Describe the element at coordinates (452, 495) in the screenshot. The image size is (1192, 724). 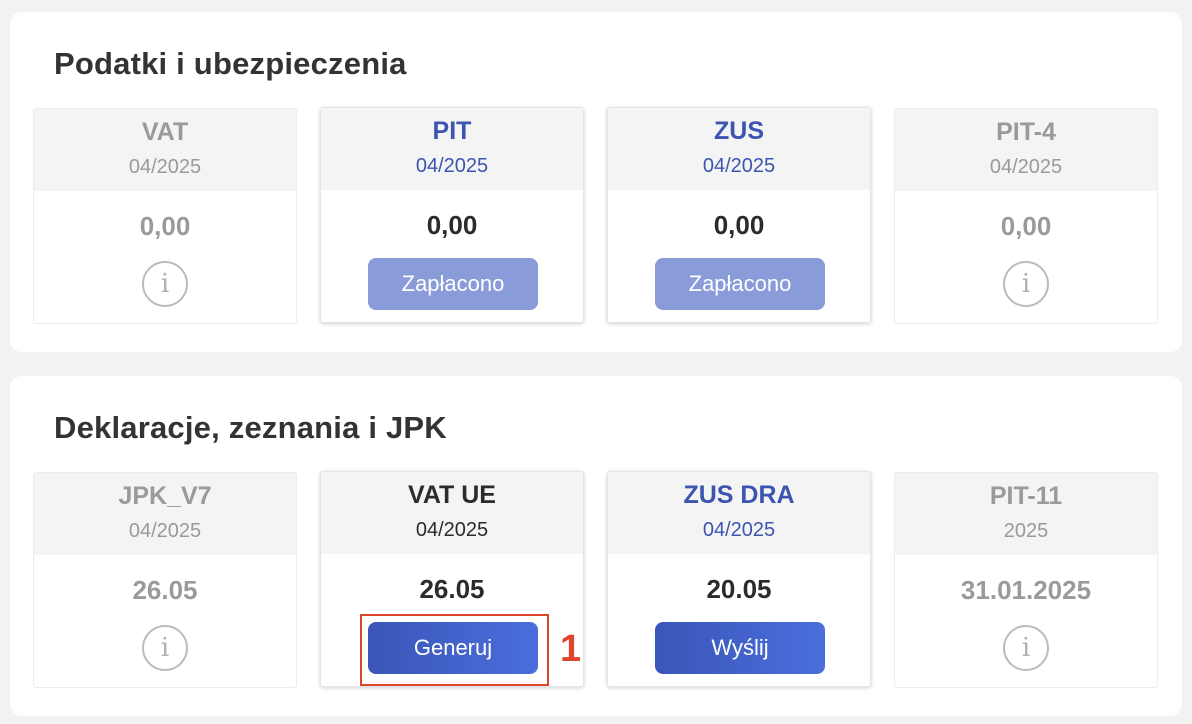
I see `card-title: VAT UE` at that location.